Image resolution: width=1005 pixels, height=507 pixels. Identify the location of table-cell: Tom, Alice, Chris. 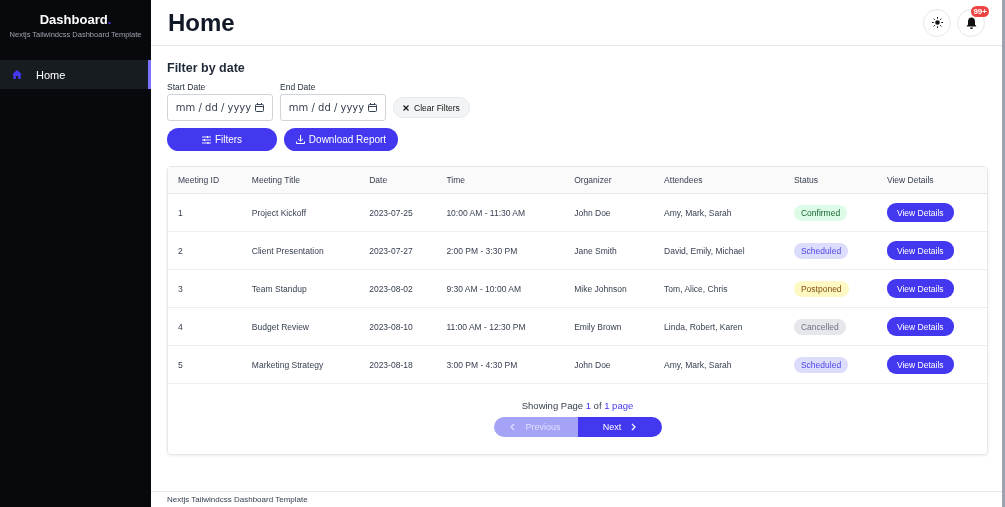
(719, 288).